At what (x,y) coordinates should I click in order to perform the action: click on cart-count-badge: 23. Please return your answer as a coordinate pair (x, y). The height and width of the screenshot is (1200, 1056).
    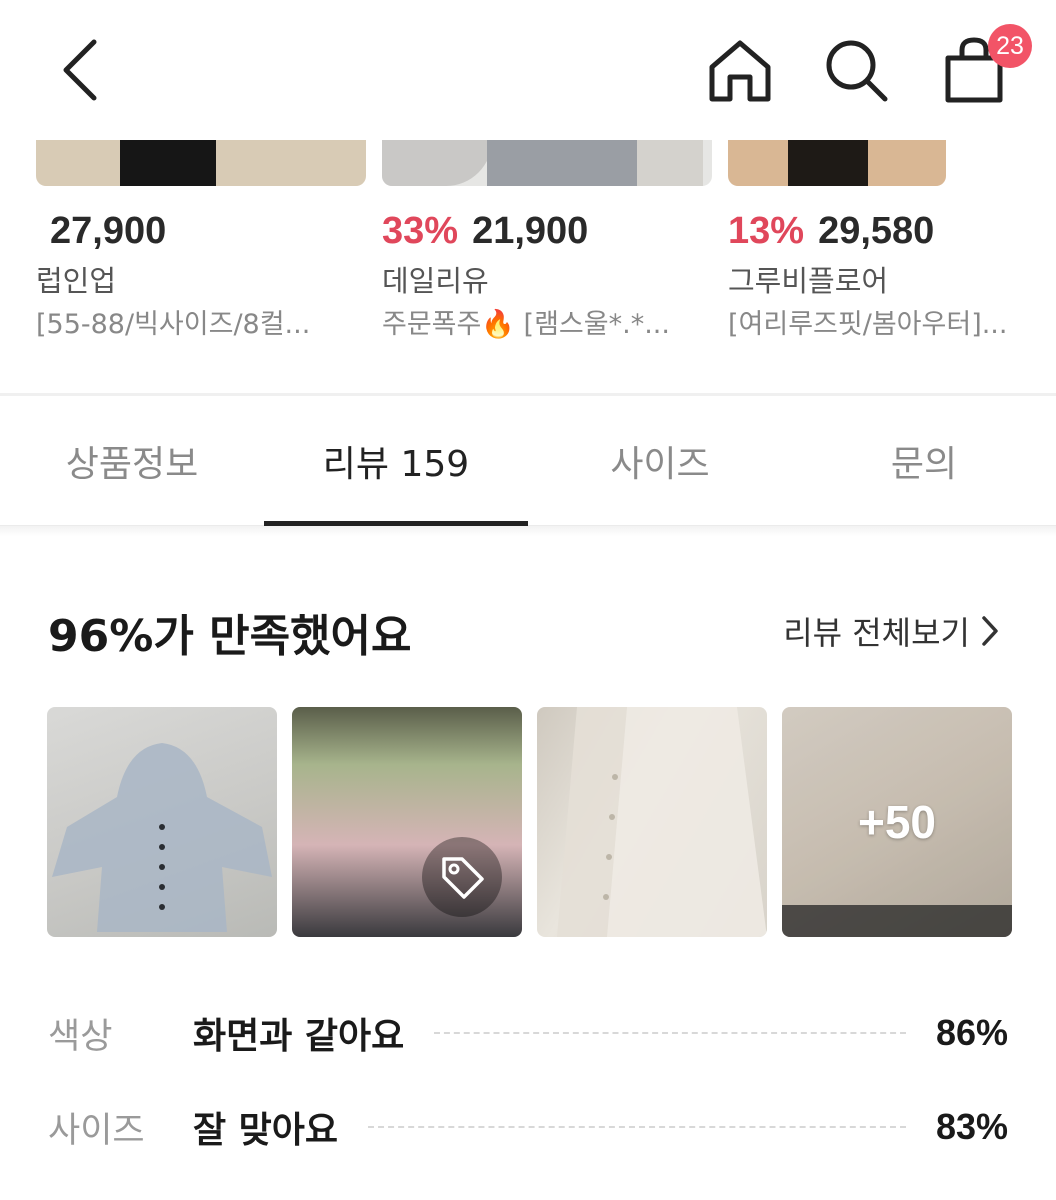
    Looking at the image, I should click on (1010, 46).